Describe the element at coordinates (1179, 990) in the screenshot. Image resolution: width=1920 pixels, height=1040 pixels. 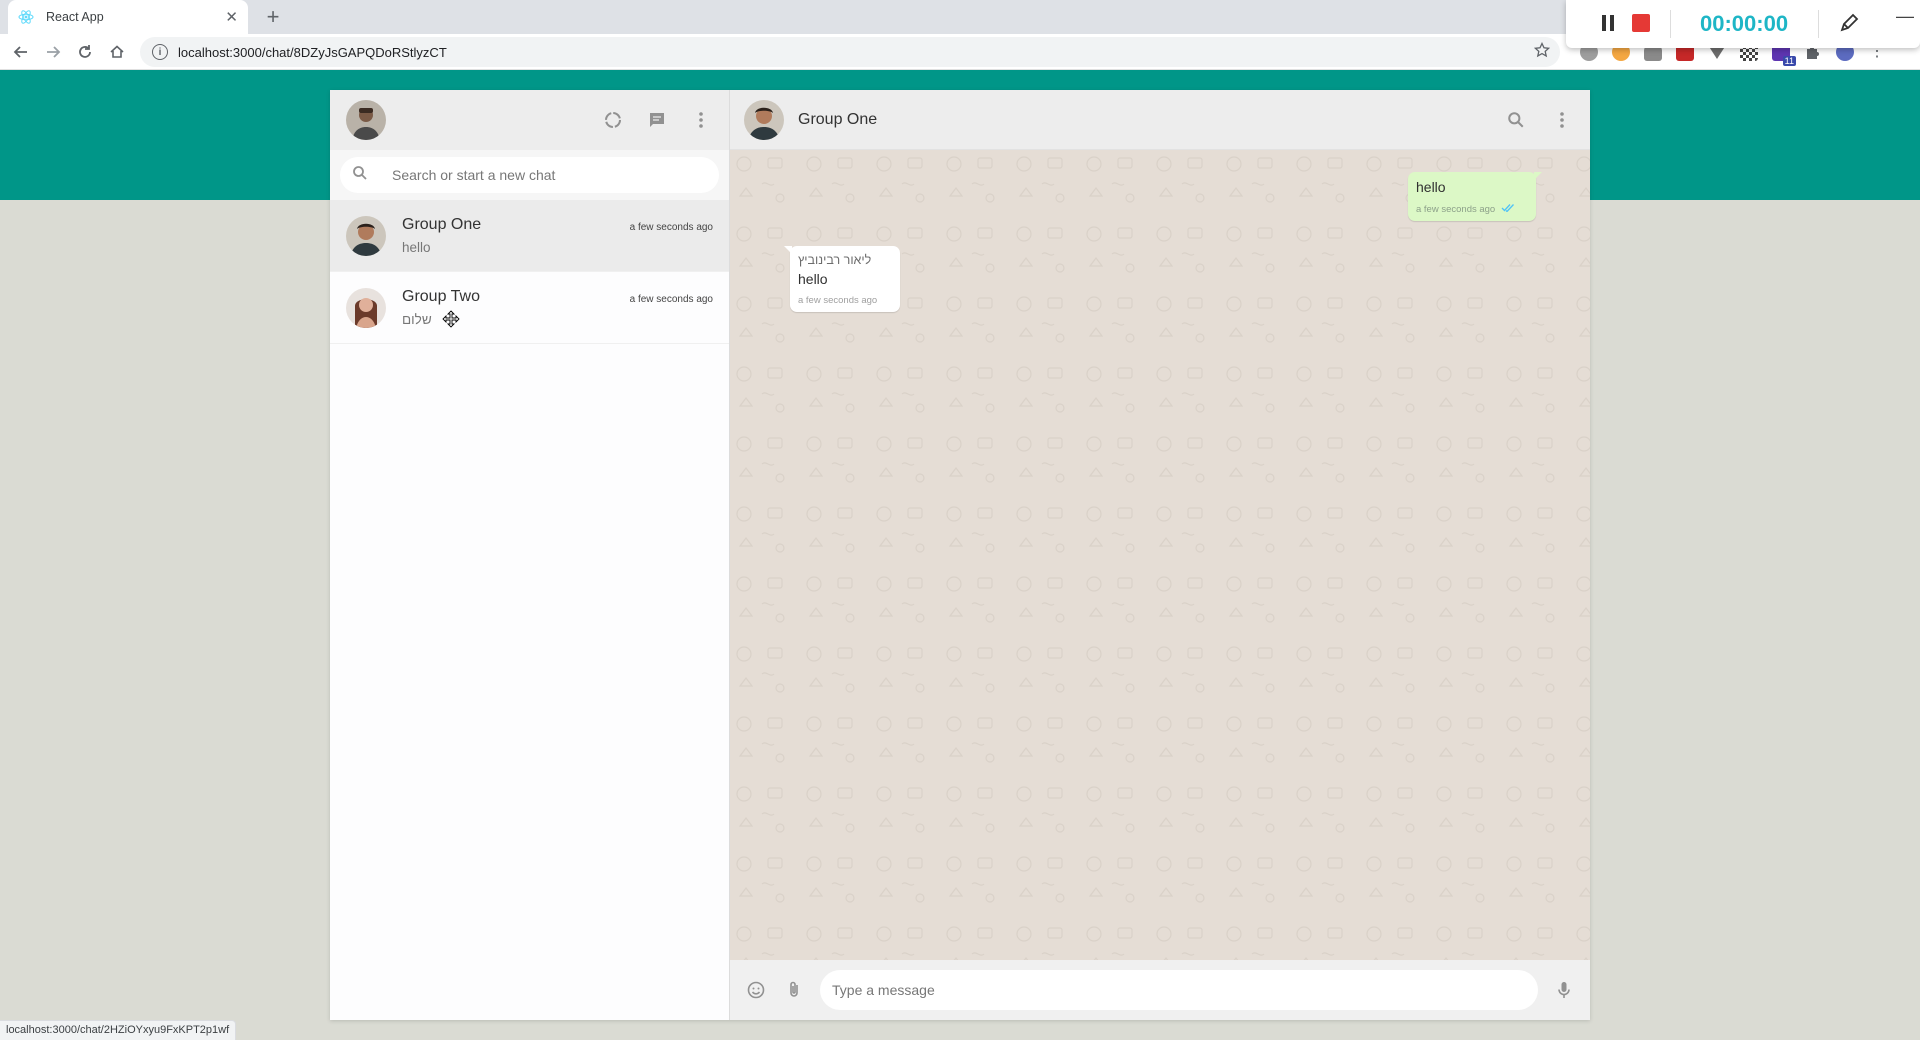
I see `message-input` at that location.